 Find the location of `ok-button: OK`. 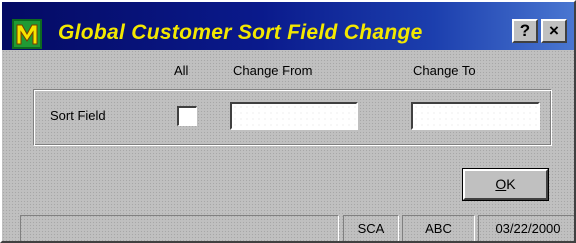

ok-button: OK is located at coordinates (505, 184).